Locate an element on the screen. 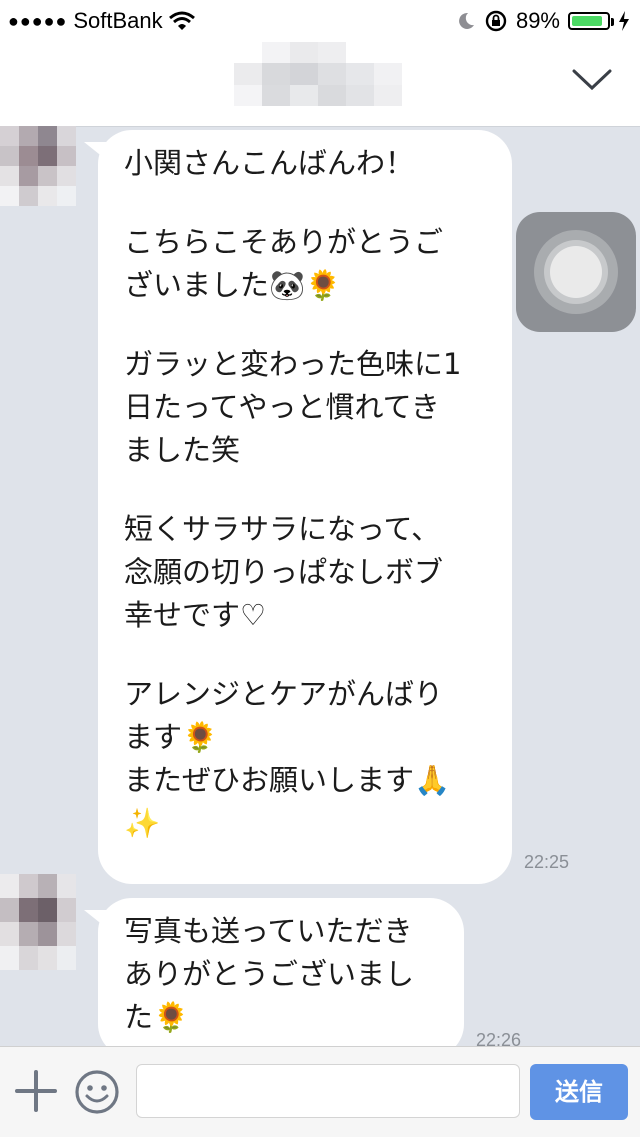  assistive-touch-dot is located at coordinates (576, 272).